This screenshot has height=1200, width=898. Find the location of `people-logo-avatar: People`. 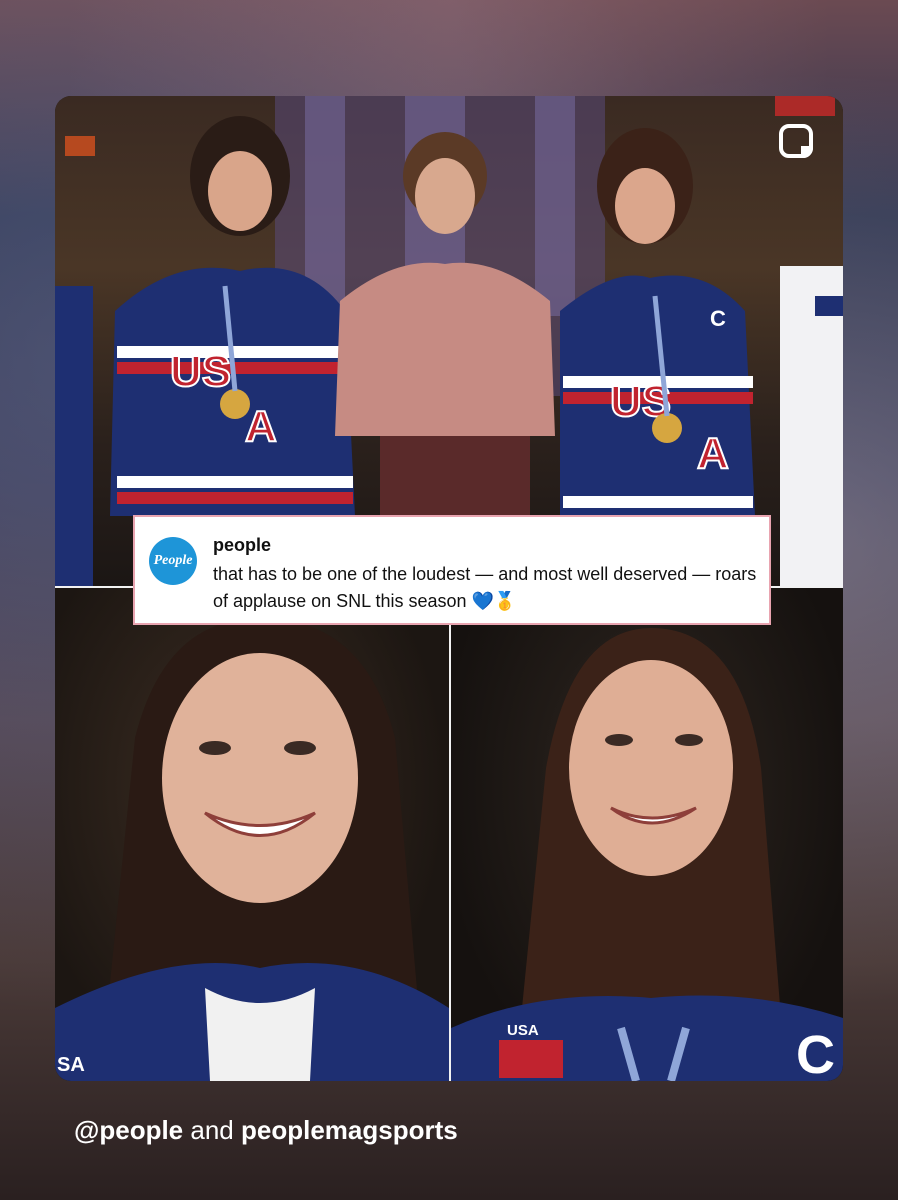

people-logo-avatar: People is located at coordinates (173, 561).